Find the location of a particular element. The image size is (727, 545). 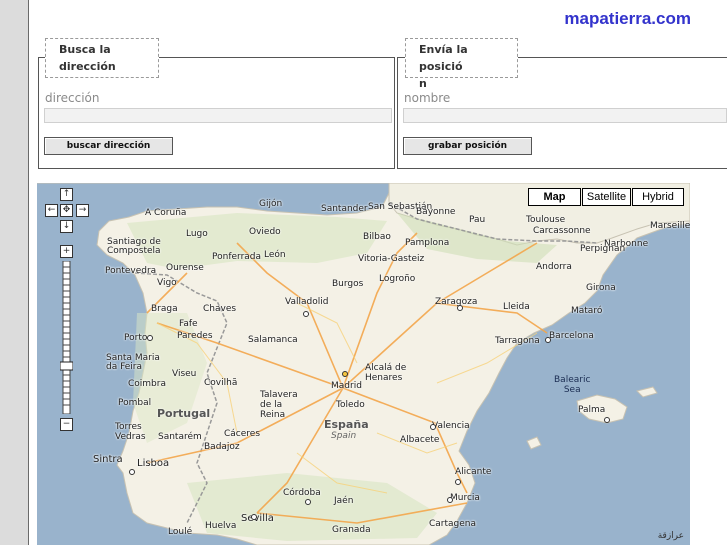

city-label: Pamplona is located at coordinates (427, 243).